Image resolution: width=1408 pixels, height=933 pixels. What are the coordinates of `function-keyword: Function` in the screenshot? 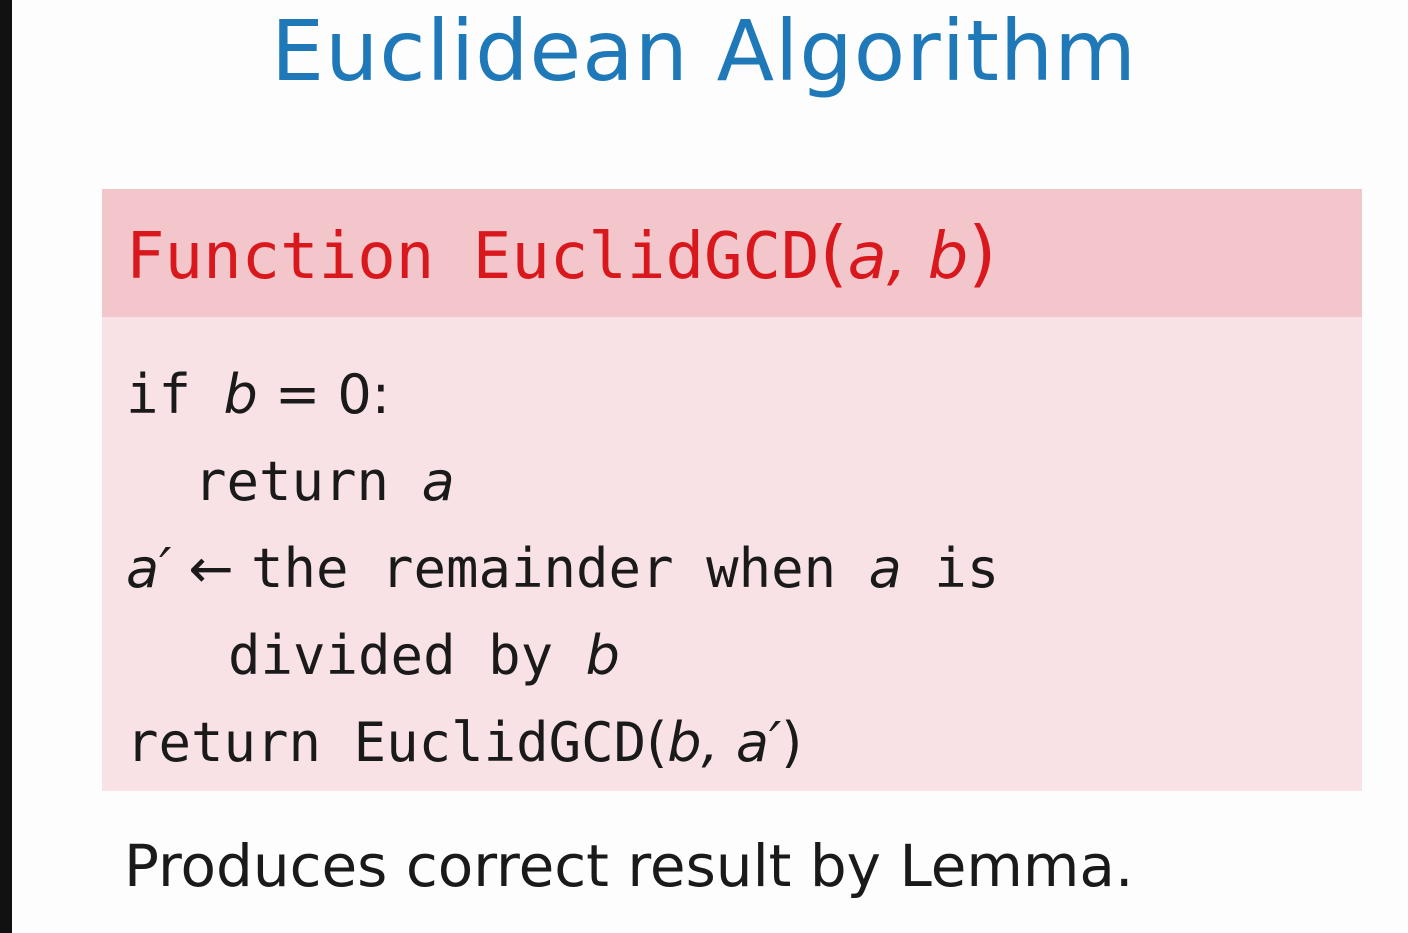 It's located at (299, 257).